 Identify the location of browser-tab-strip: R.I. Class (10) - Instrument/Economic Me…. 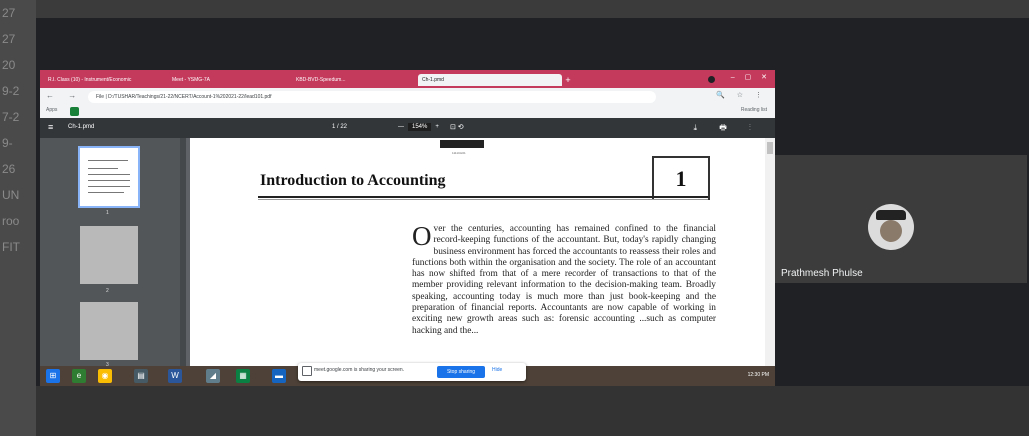
(407, 79).